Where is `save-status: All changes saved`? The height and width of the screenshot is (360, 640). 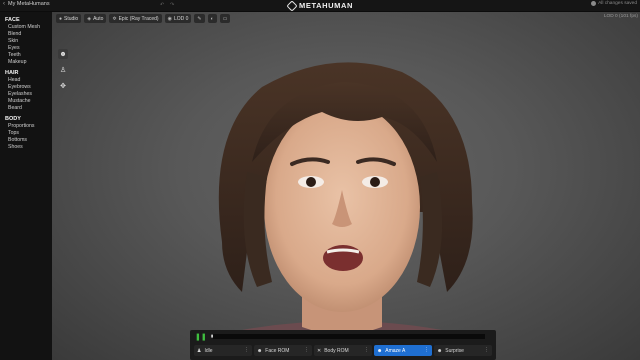
save-status: All changes saved is located at coordinates (614, 3).